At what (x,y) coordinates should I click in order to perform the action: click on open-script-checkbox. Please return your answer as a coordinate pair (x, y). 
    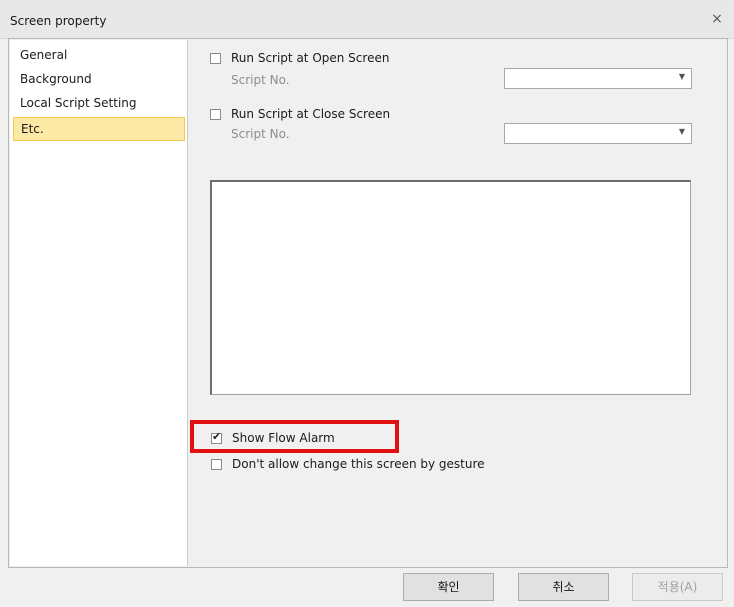
    Looking at the image, I should click on (215, 58).